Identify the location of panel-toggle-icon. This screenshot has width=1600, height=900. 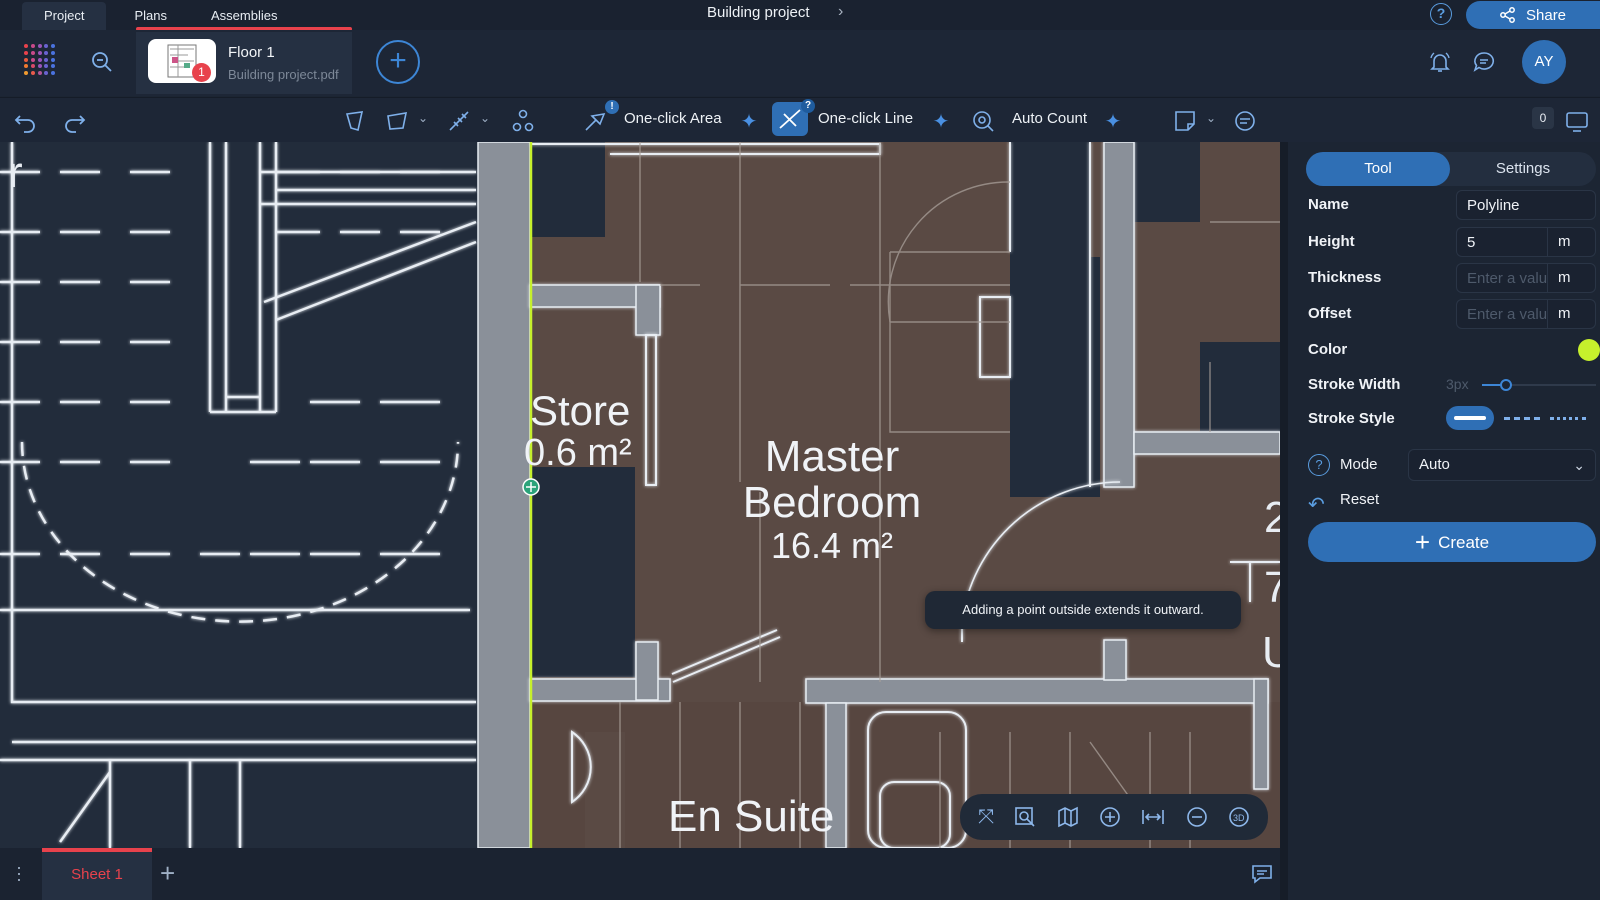
(1577, 121).